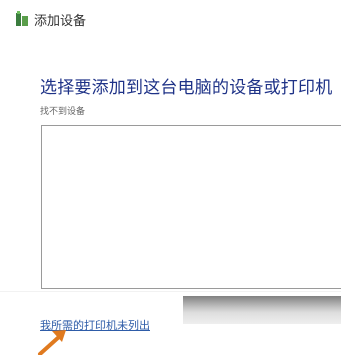 This screenshot has height=355, width=341. What do you see at coordinates (170, 291) in the screenshot?
I see `divider` at bounding box center [170, 291].